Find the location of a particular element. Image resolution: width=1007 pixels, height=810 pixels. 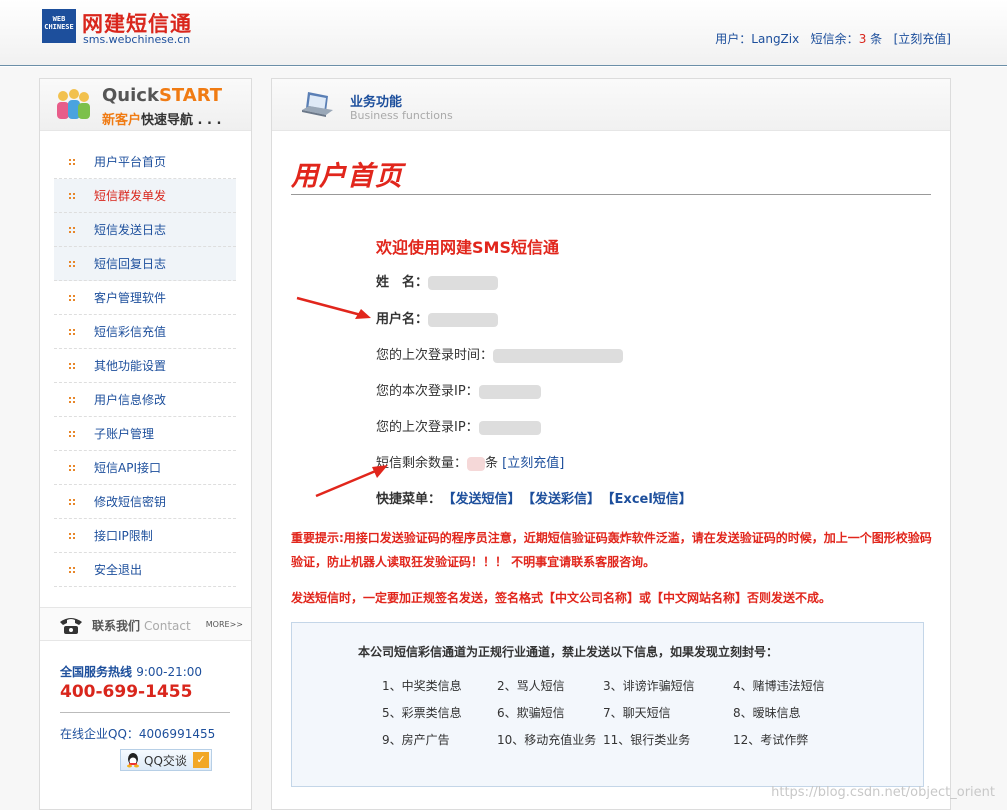

balance-label: 短信余： is located at coordinates (834, 39).